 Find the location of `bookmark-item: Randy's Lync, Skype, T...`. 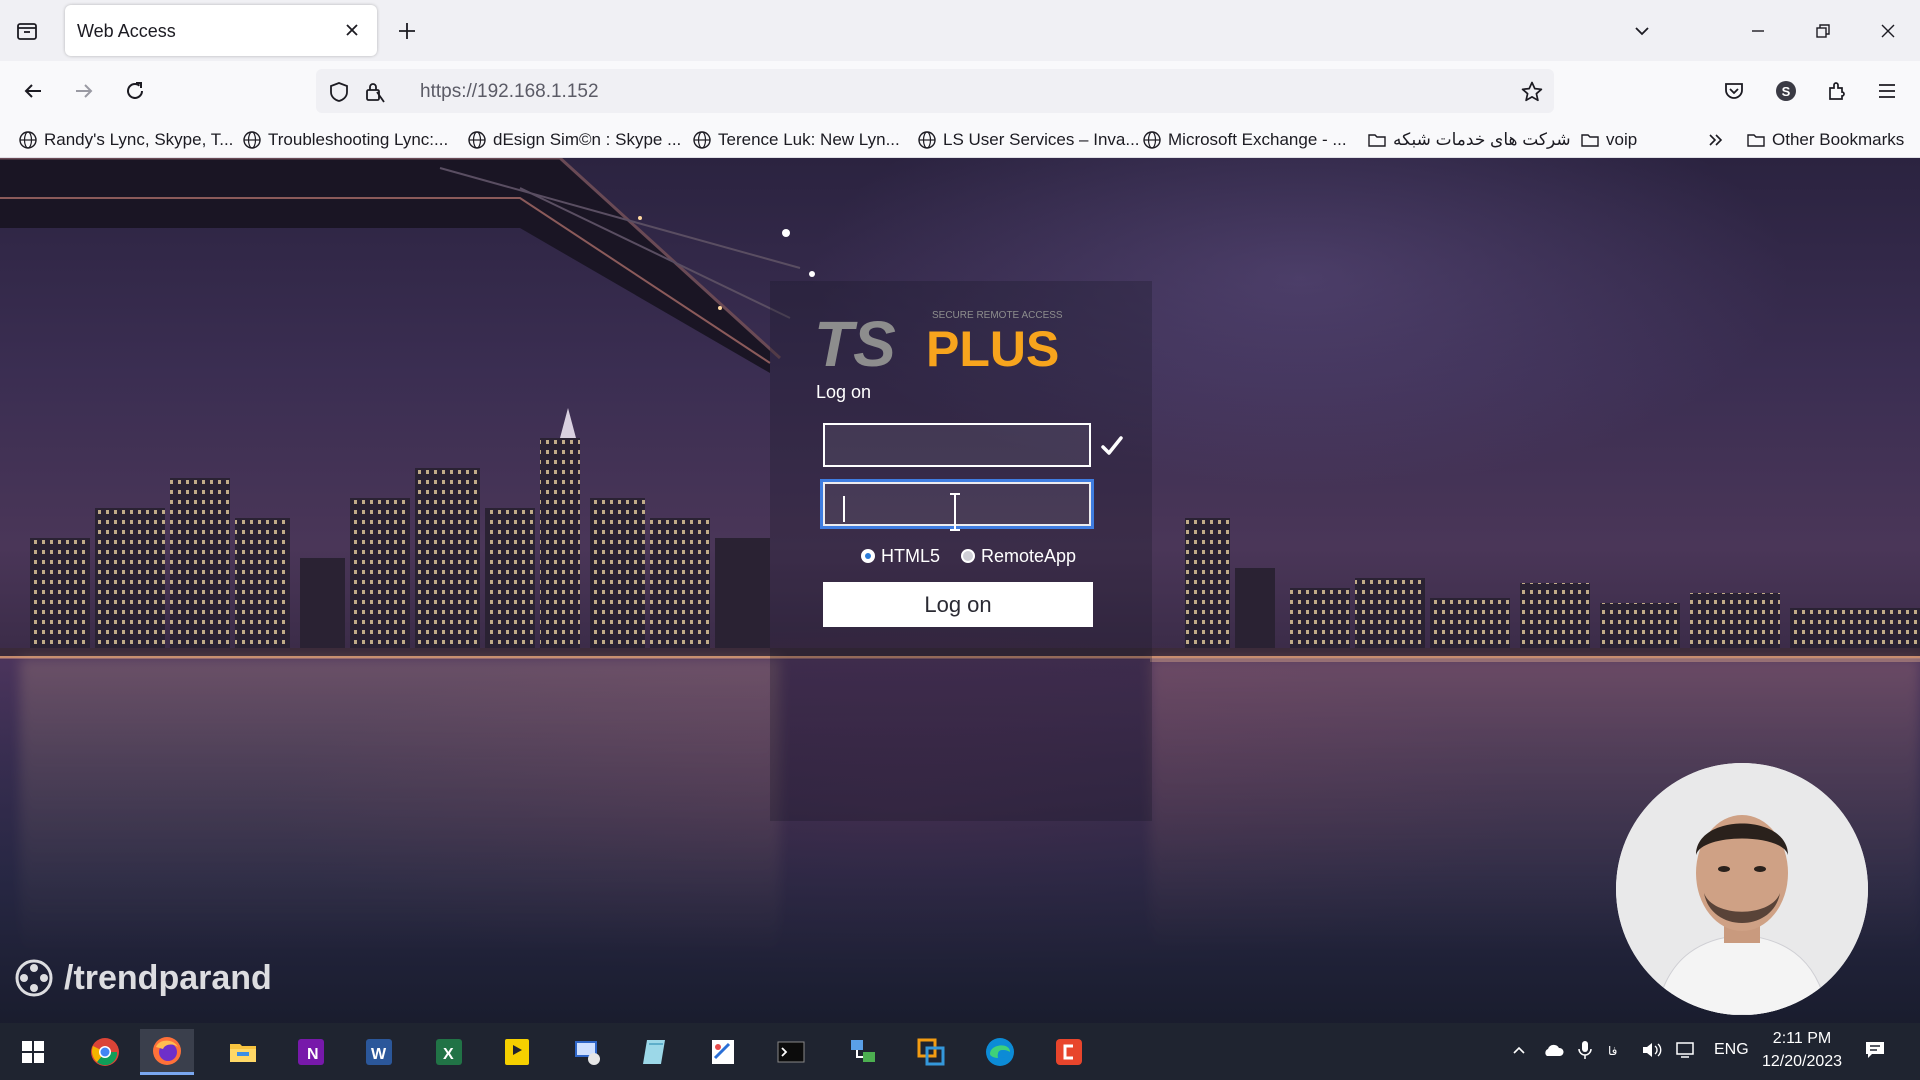

bookmark-item: Randy's Lync, Skype, T... is located at coordinates (125, 140).